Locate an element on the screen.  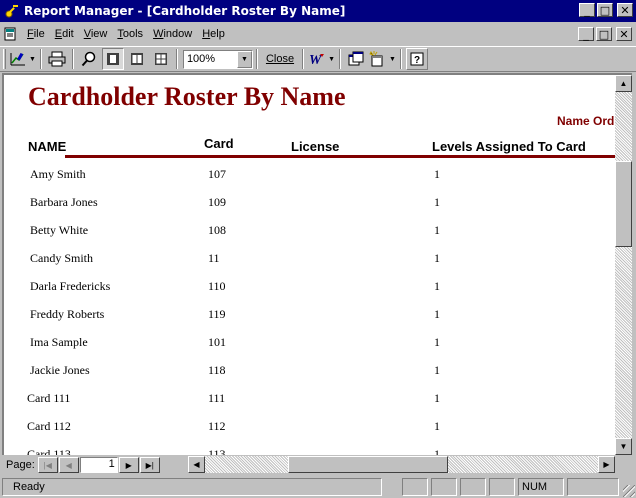
toolbar-grip is located at coordinates (4, 59).